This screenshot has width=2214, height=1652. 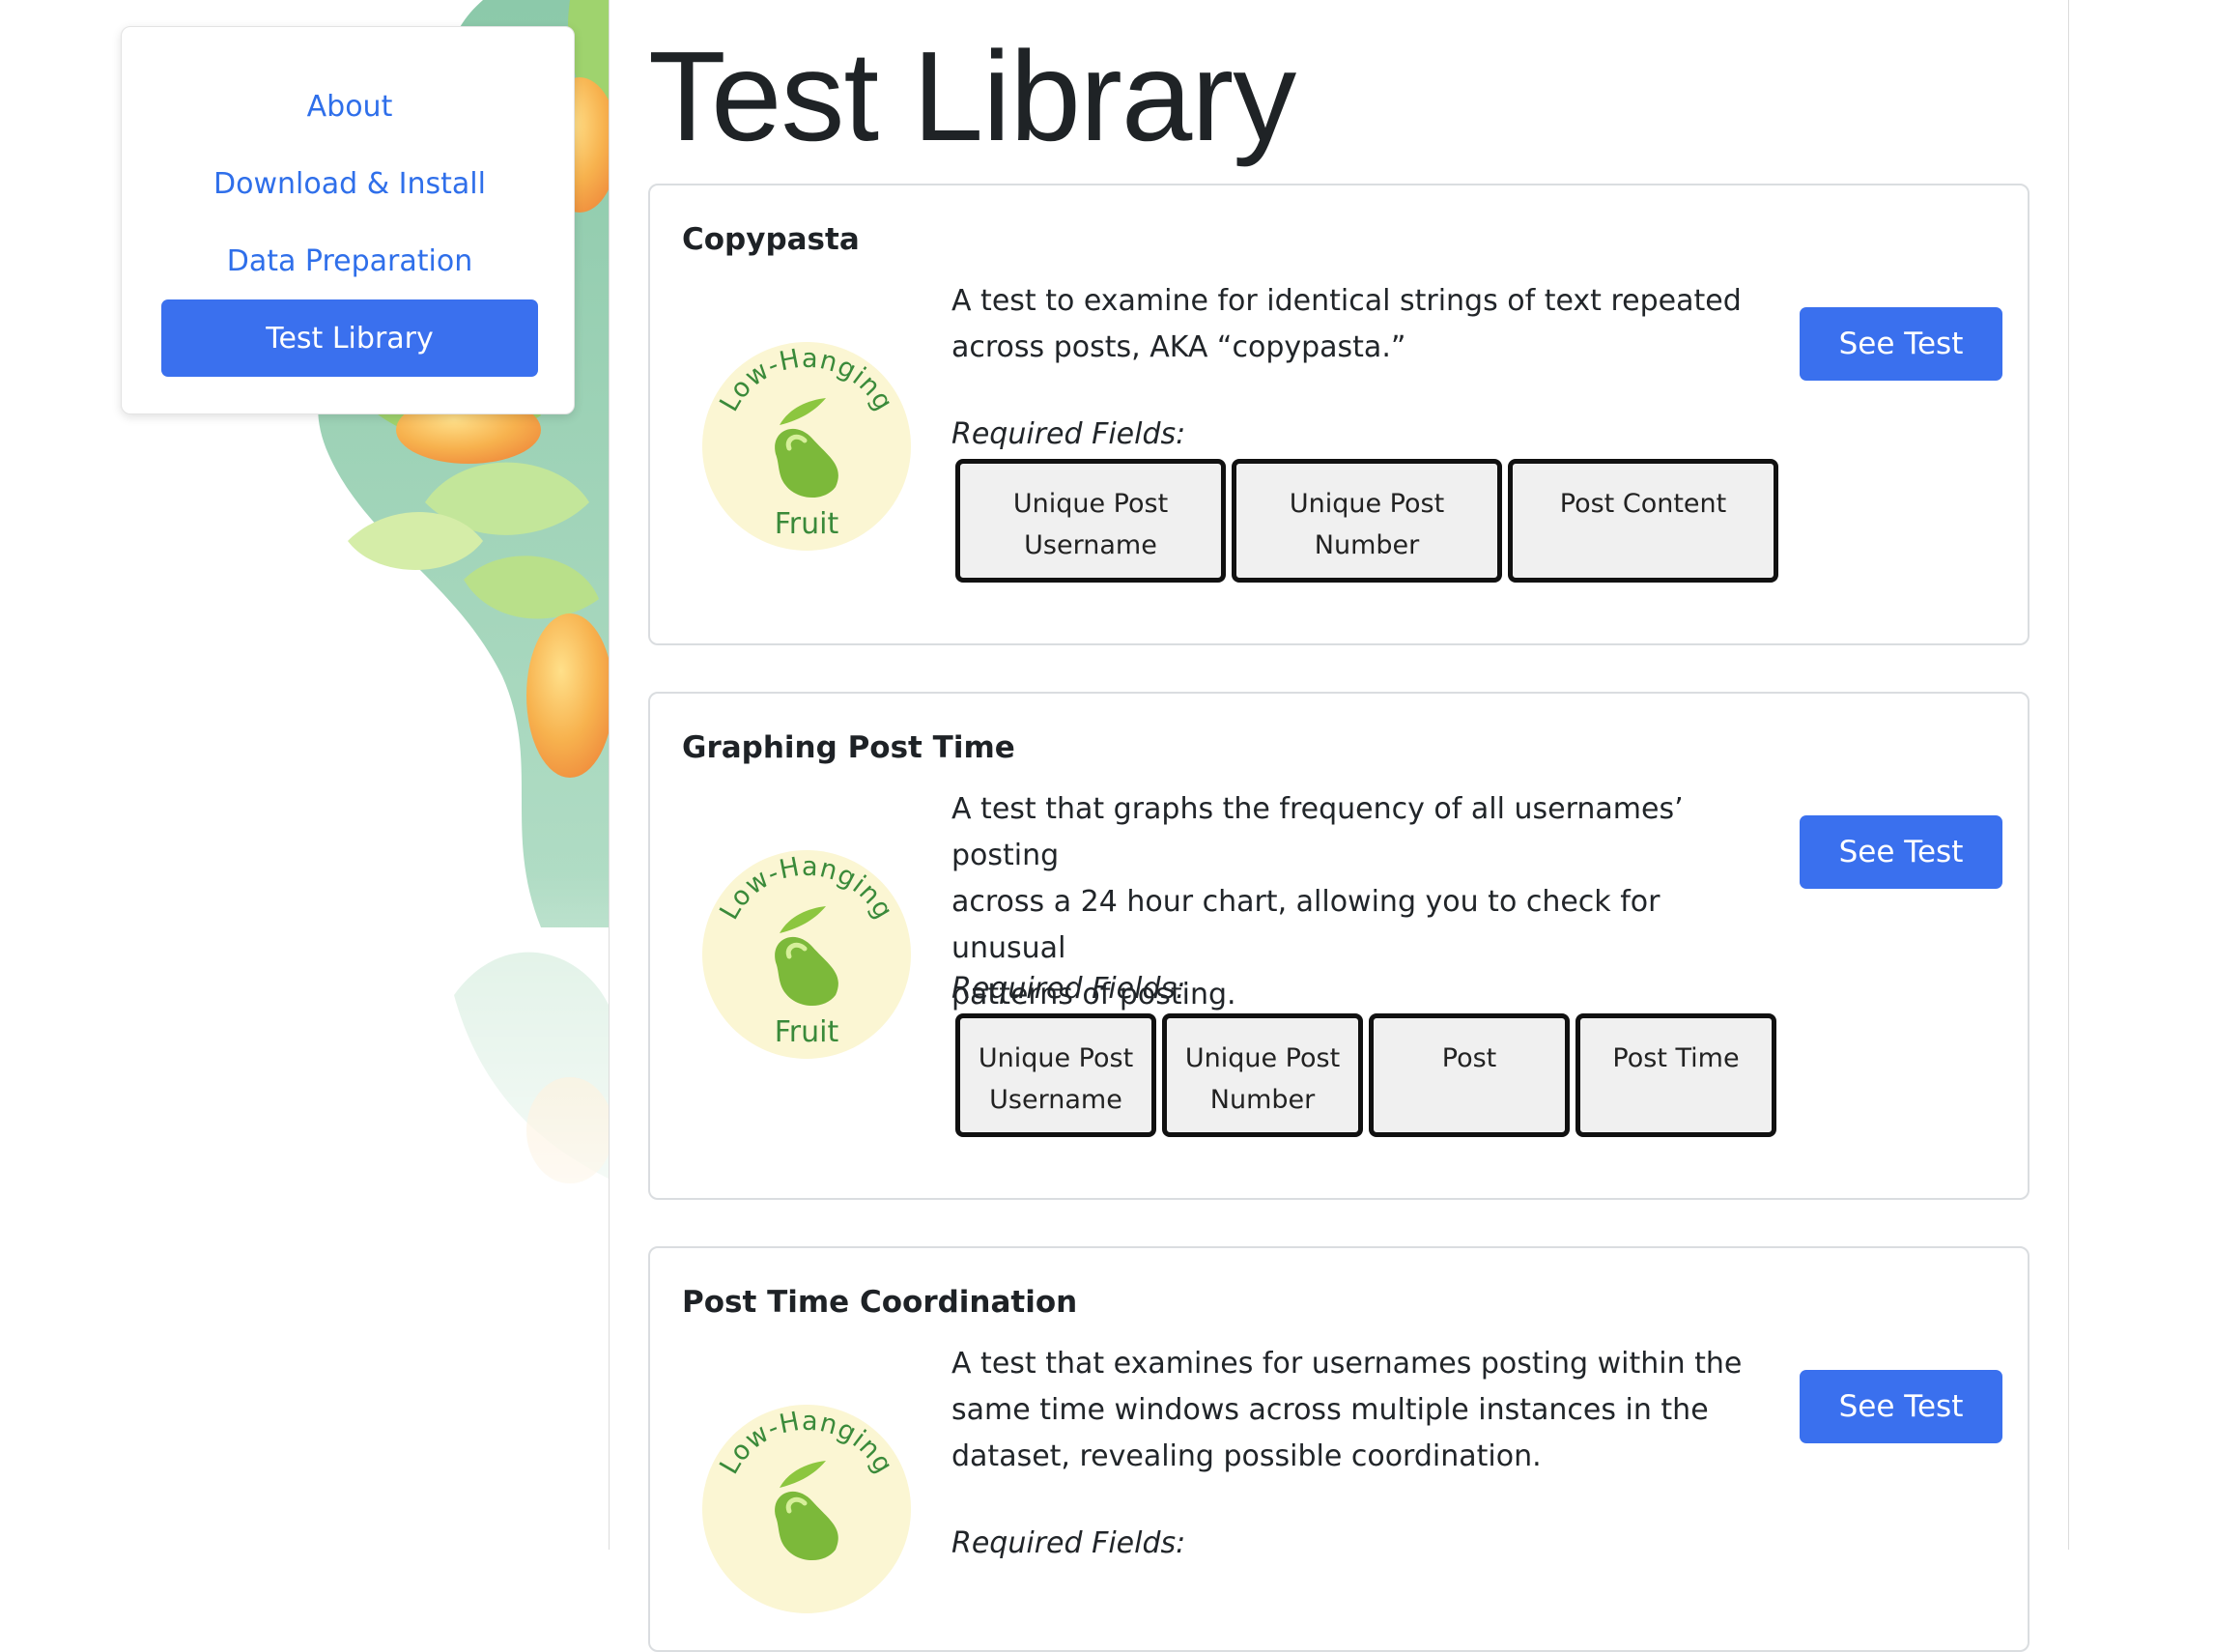 What do you see at coordinates (972, 96) in the screenshot?
I see `page-title: Test Library` at bounding box center [972, 96].